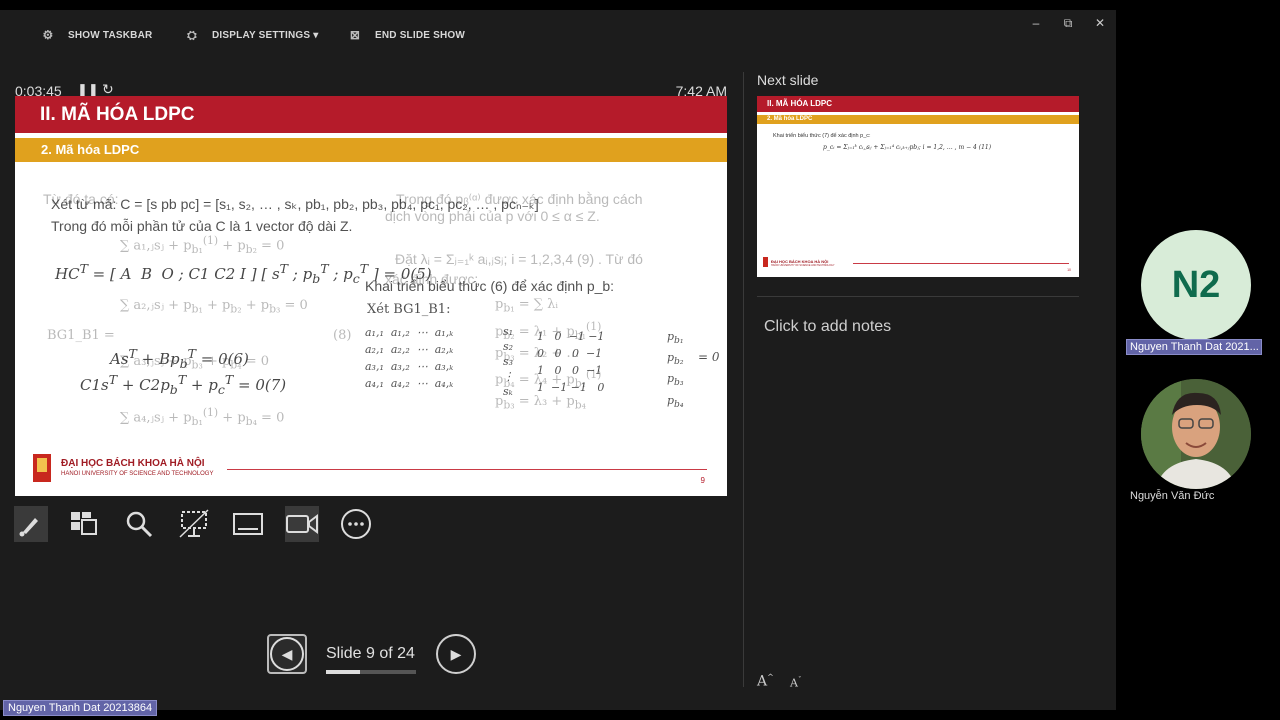 This screenshot has height=720, width=1280. I want to click on vector-s: s₁ s₂ s₃ ⋮ sₖ, so click(508, 361).